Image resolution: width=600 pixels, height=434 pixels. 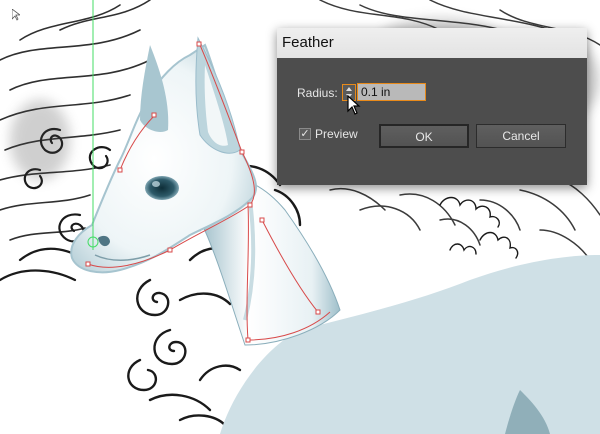 What do you see at coordinates (432, 43) in the screenshot?
I see `dialog-title: Feather` at bounding box center [432, 43].